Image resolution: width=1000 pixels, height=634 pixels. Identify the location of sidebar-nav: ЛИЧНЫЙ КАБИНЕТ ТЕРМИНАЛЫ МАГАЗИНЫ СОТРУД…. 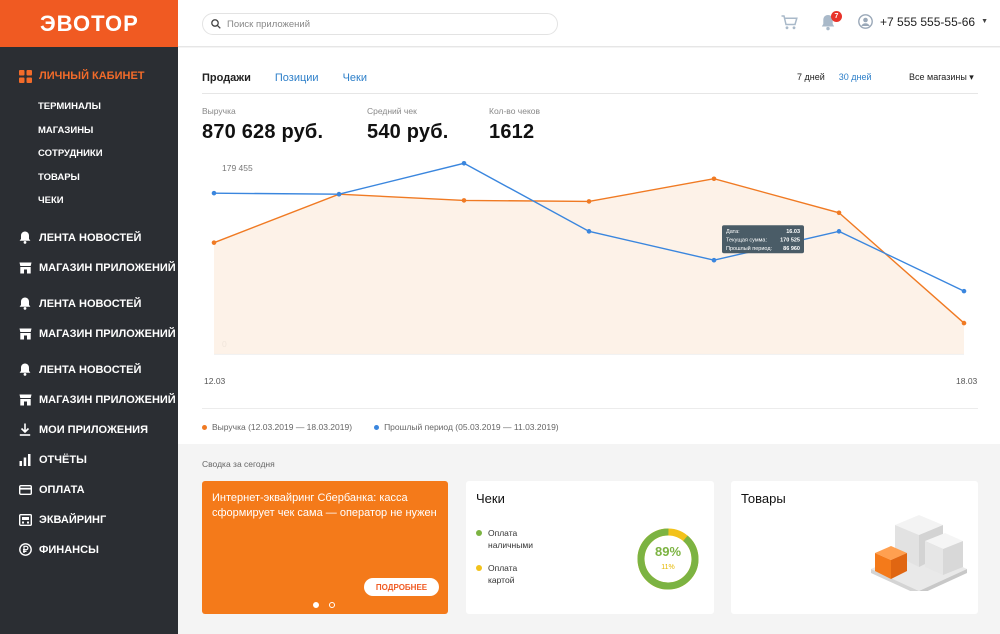
(89, 306).